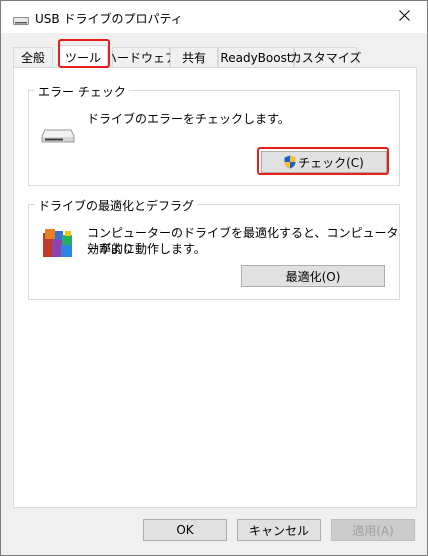 This screenshot has width=428, height=556. I want to click on ok-button-label: OK, so click(185, 530).